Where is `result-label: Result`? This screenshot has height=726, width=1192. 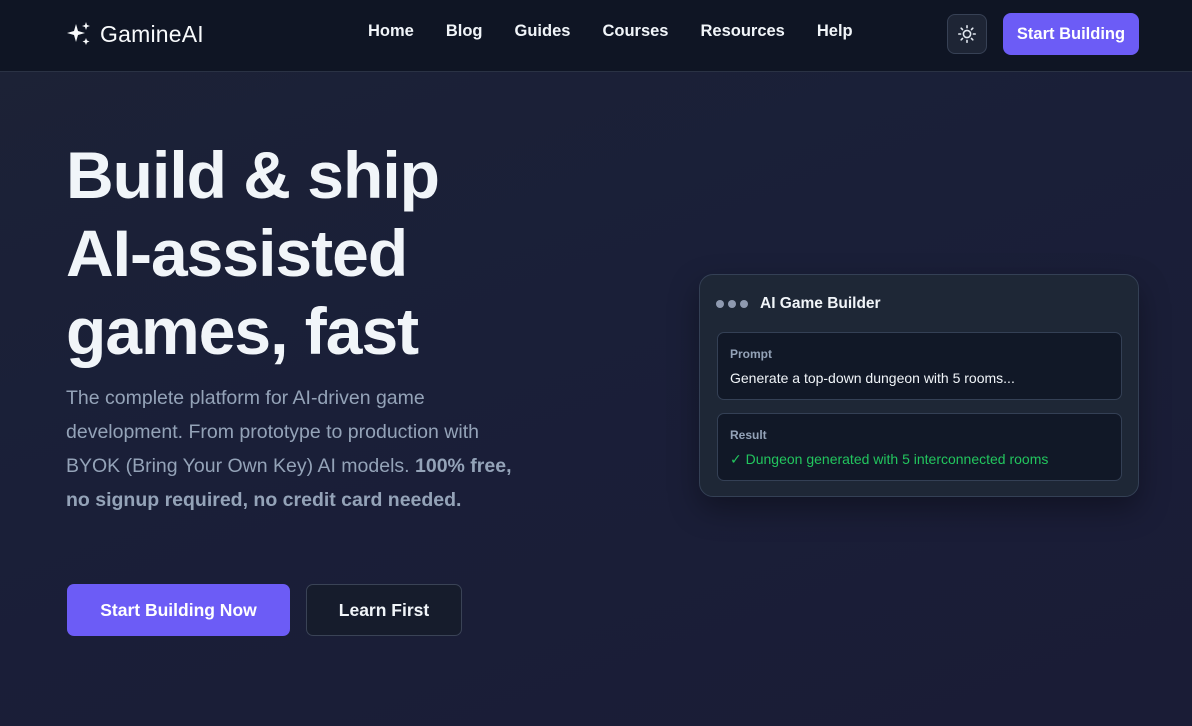
result-label: Result is located at coordinates (748, 435).